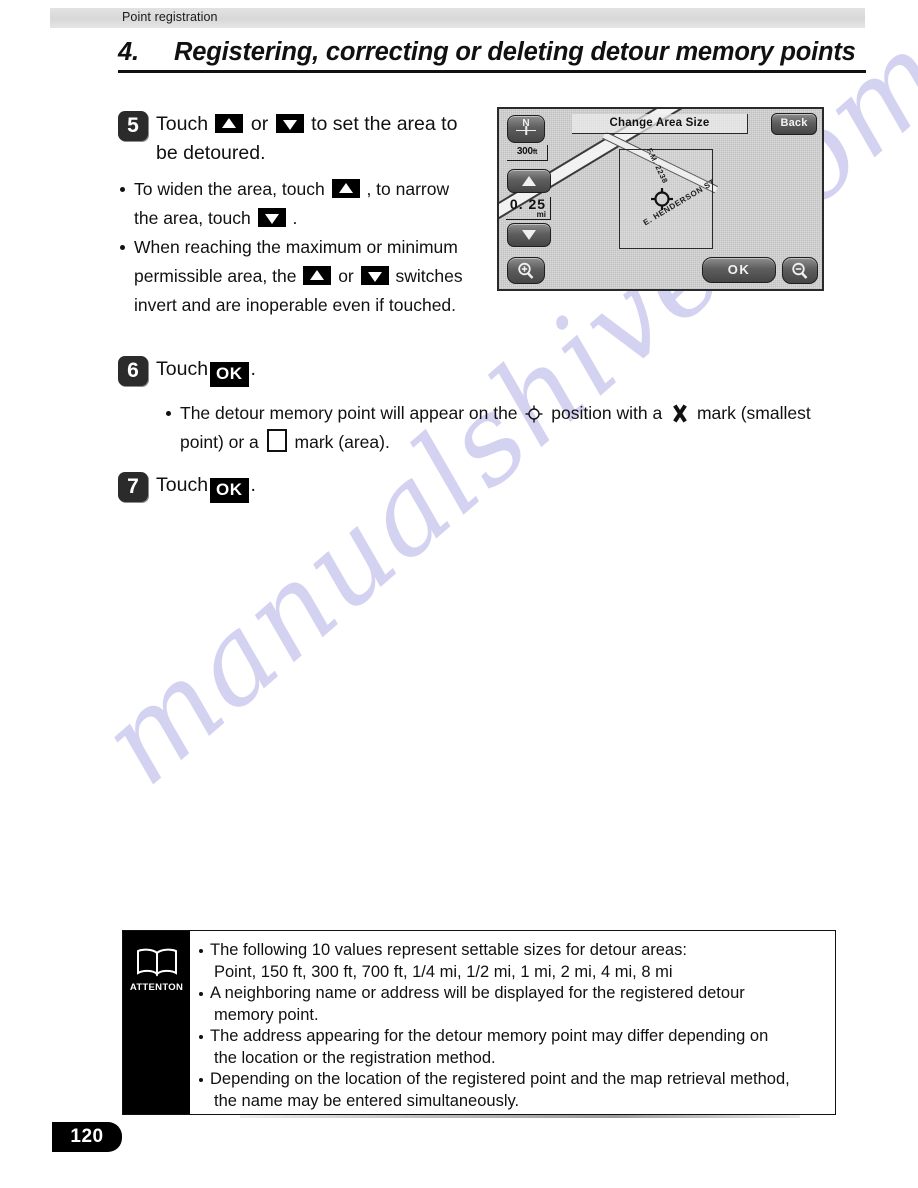 The height and width of the screenshot is (1188, 918). I want to click on attention-label: ATTENTON, so click(156, 987).